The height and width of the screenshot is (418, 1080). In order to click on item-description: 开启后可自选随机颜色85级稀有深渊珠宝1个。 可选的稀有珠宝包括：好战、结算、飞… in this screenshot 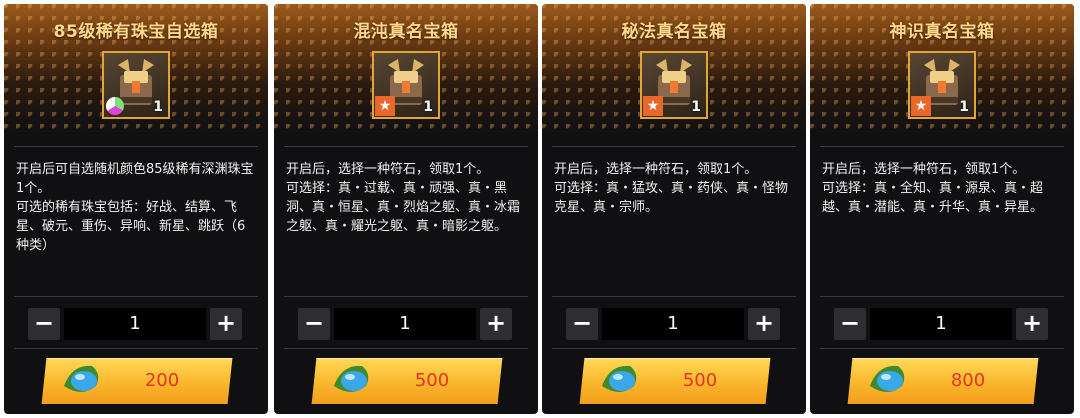, I will do `click(135, 207)`.